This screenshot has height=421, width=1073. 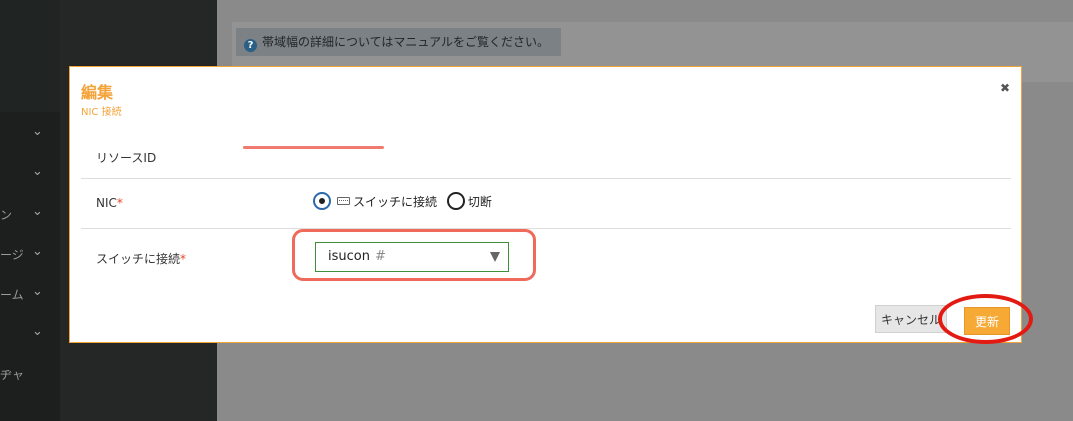 I want to click on modal-subtitle: NIC 接続, so click(x=101, y=112).